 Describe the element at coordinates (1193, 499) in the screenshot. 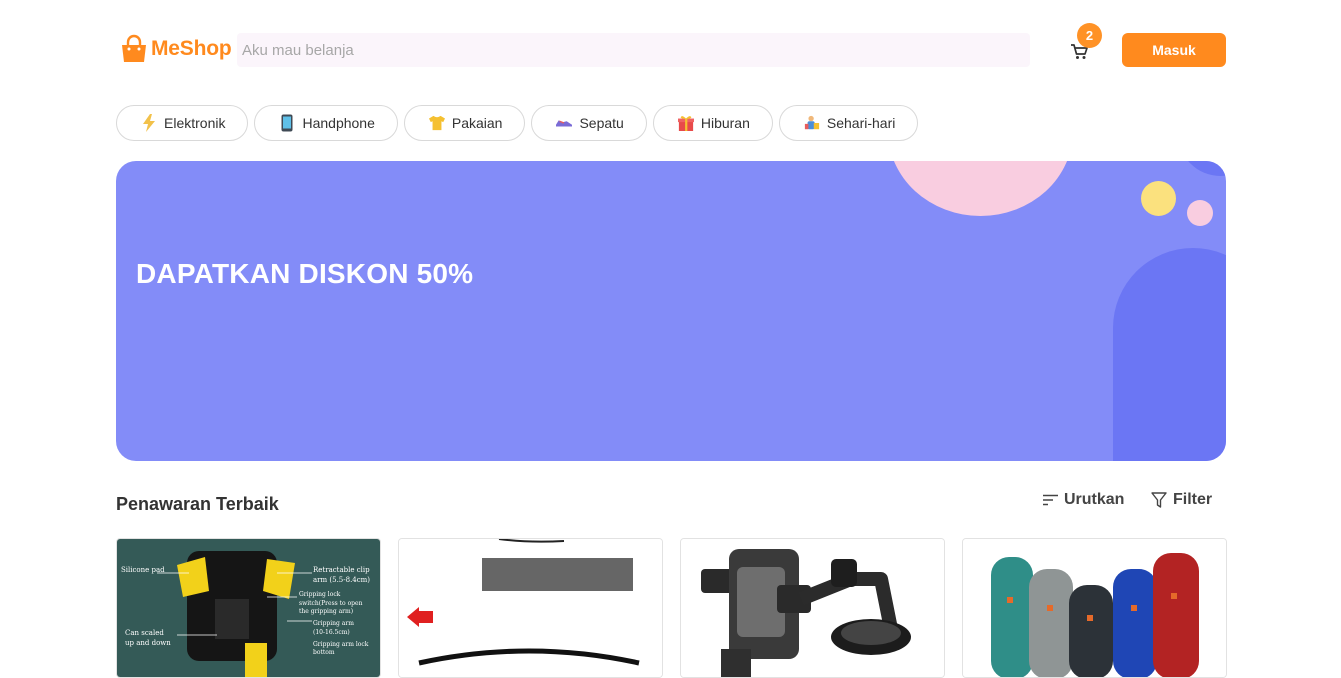

I see `filter-label: Filter` at that location.